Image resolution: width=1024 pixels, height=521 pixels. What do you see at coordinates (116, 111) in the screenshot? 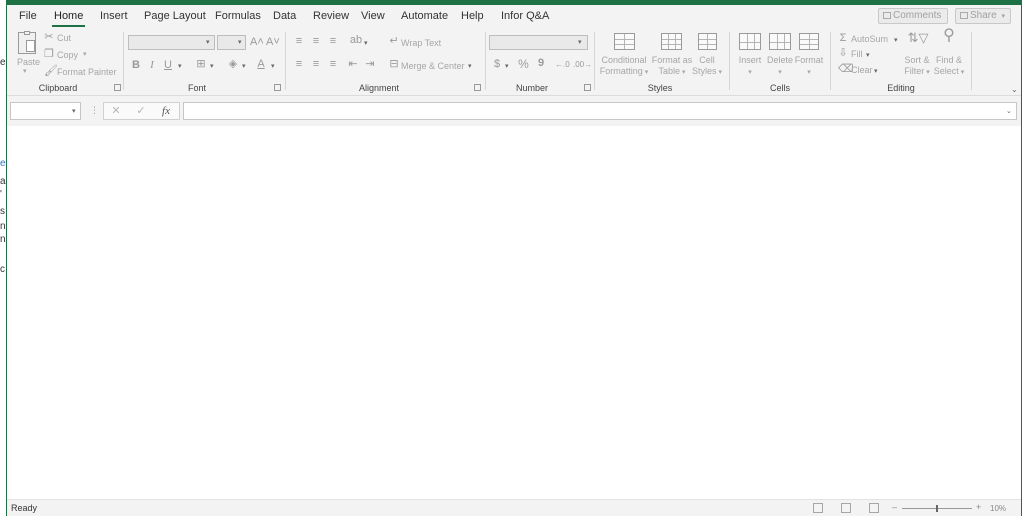
I see `cancel-icon: ✕` at bounding box center [116, 111].